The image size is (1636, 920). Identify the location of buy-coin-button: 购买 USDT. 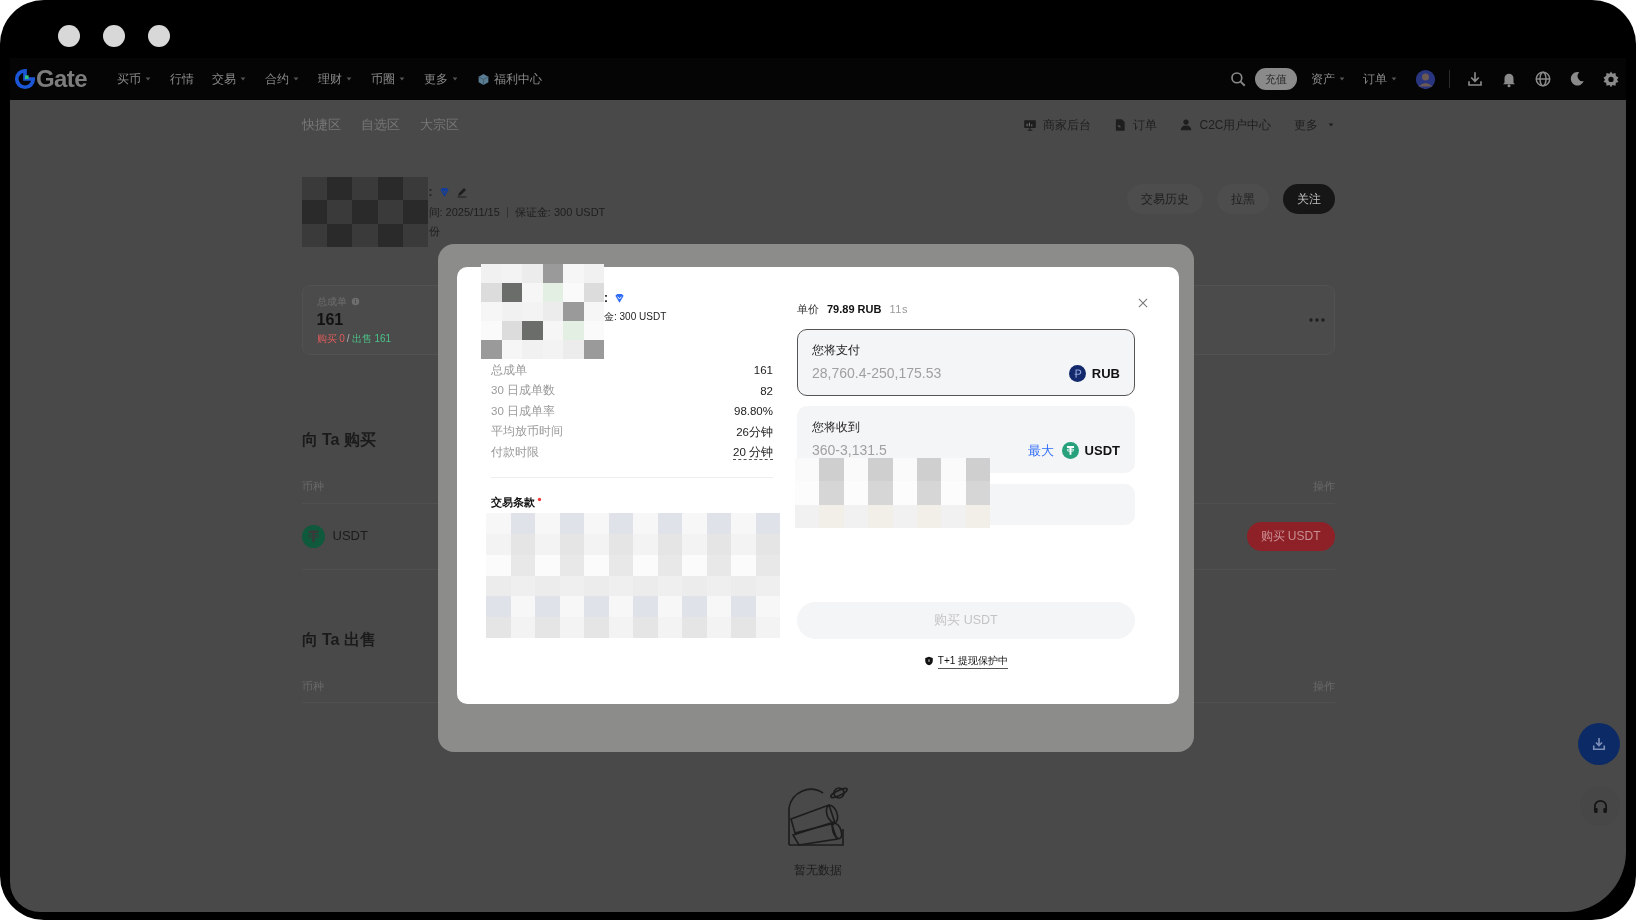
(1290, 536).